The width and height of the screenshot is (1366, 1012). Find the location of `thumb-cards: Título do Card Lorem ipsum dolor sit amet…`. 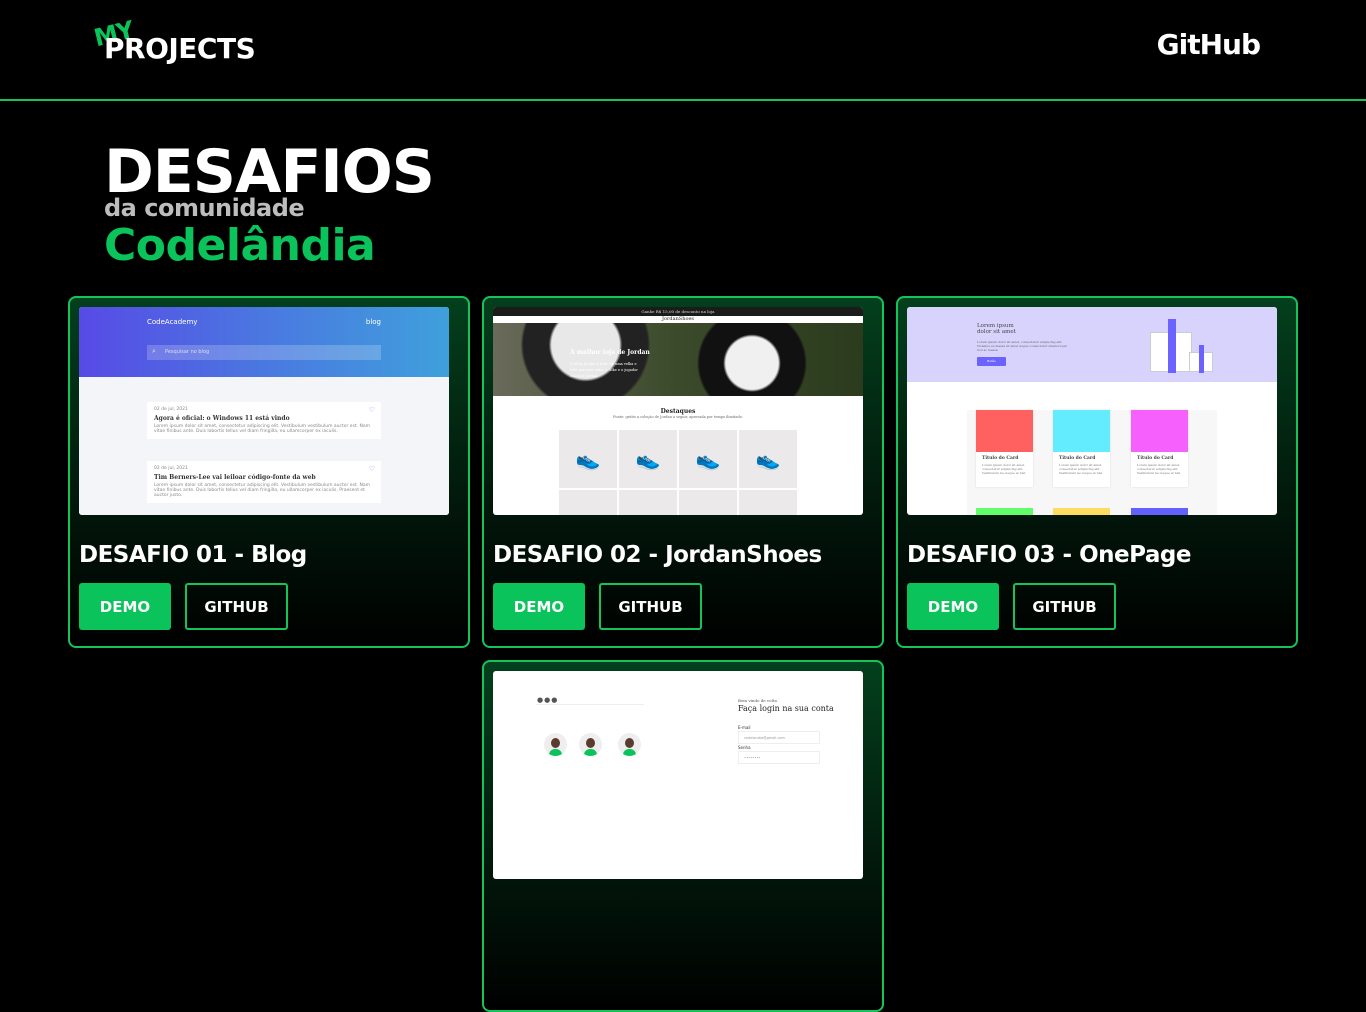

thumb-cards: Título do Card Lorem ipsum dolor sit amet… is located at coordinates (1092, 462).